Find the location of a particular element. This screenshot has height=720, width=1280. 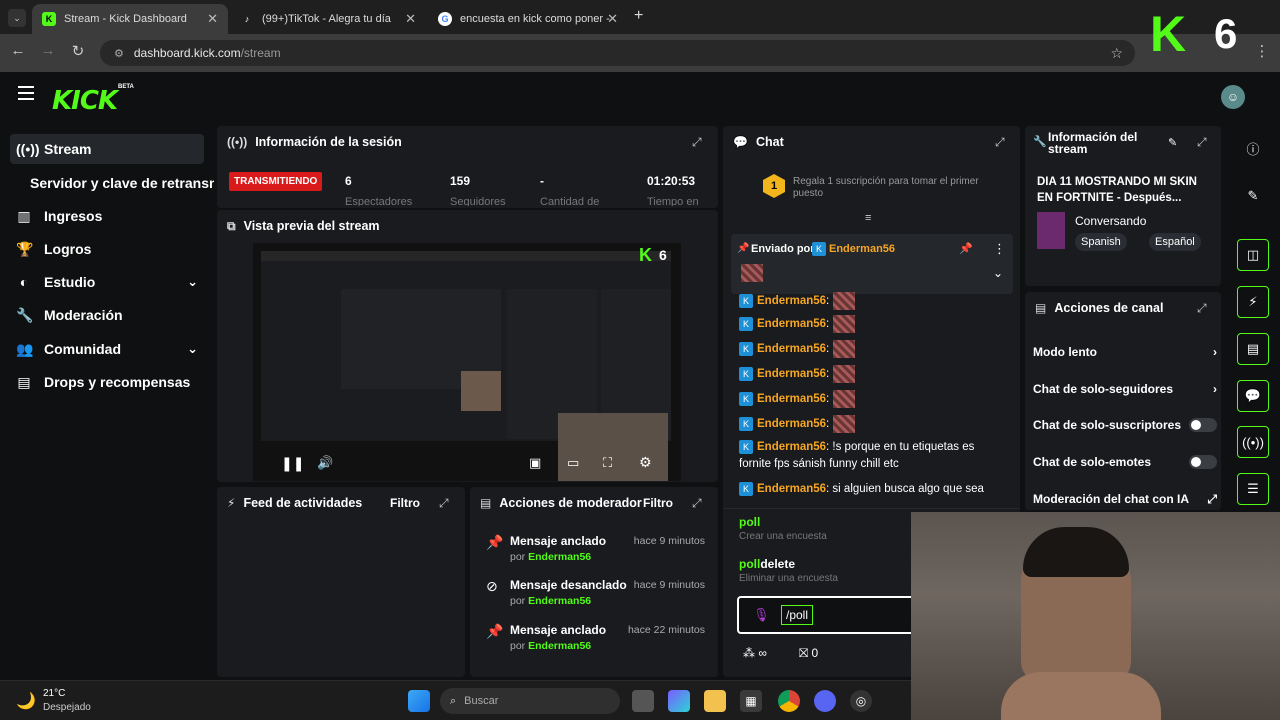

windows-start-icon is located at coordinates (419, 701).